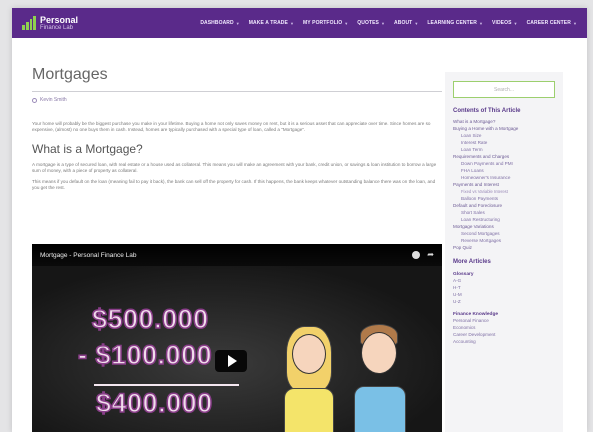 Image resolution: width=593 pixels, height=432 pixels. Describe the element at coordinates (325, 23) in the screenshot. I see `nav-my-portfolio: MY PORTFOLIO ▼` at that location.